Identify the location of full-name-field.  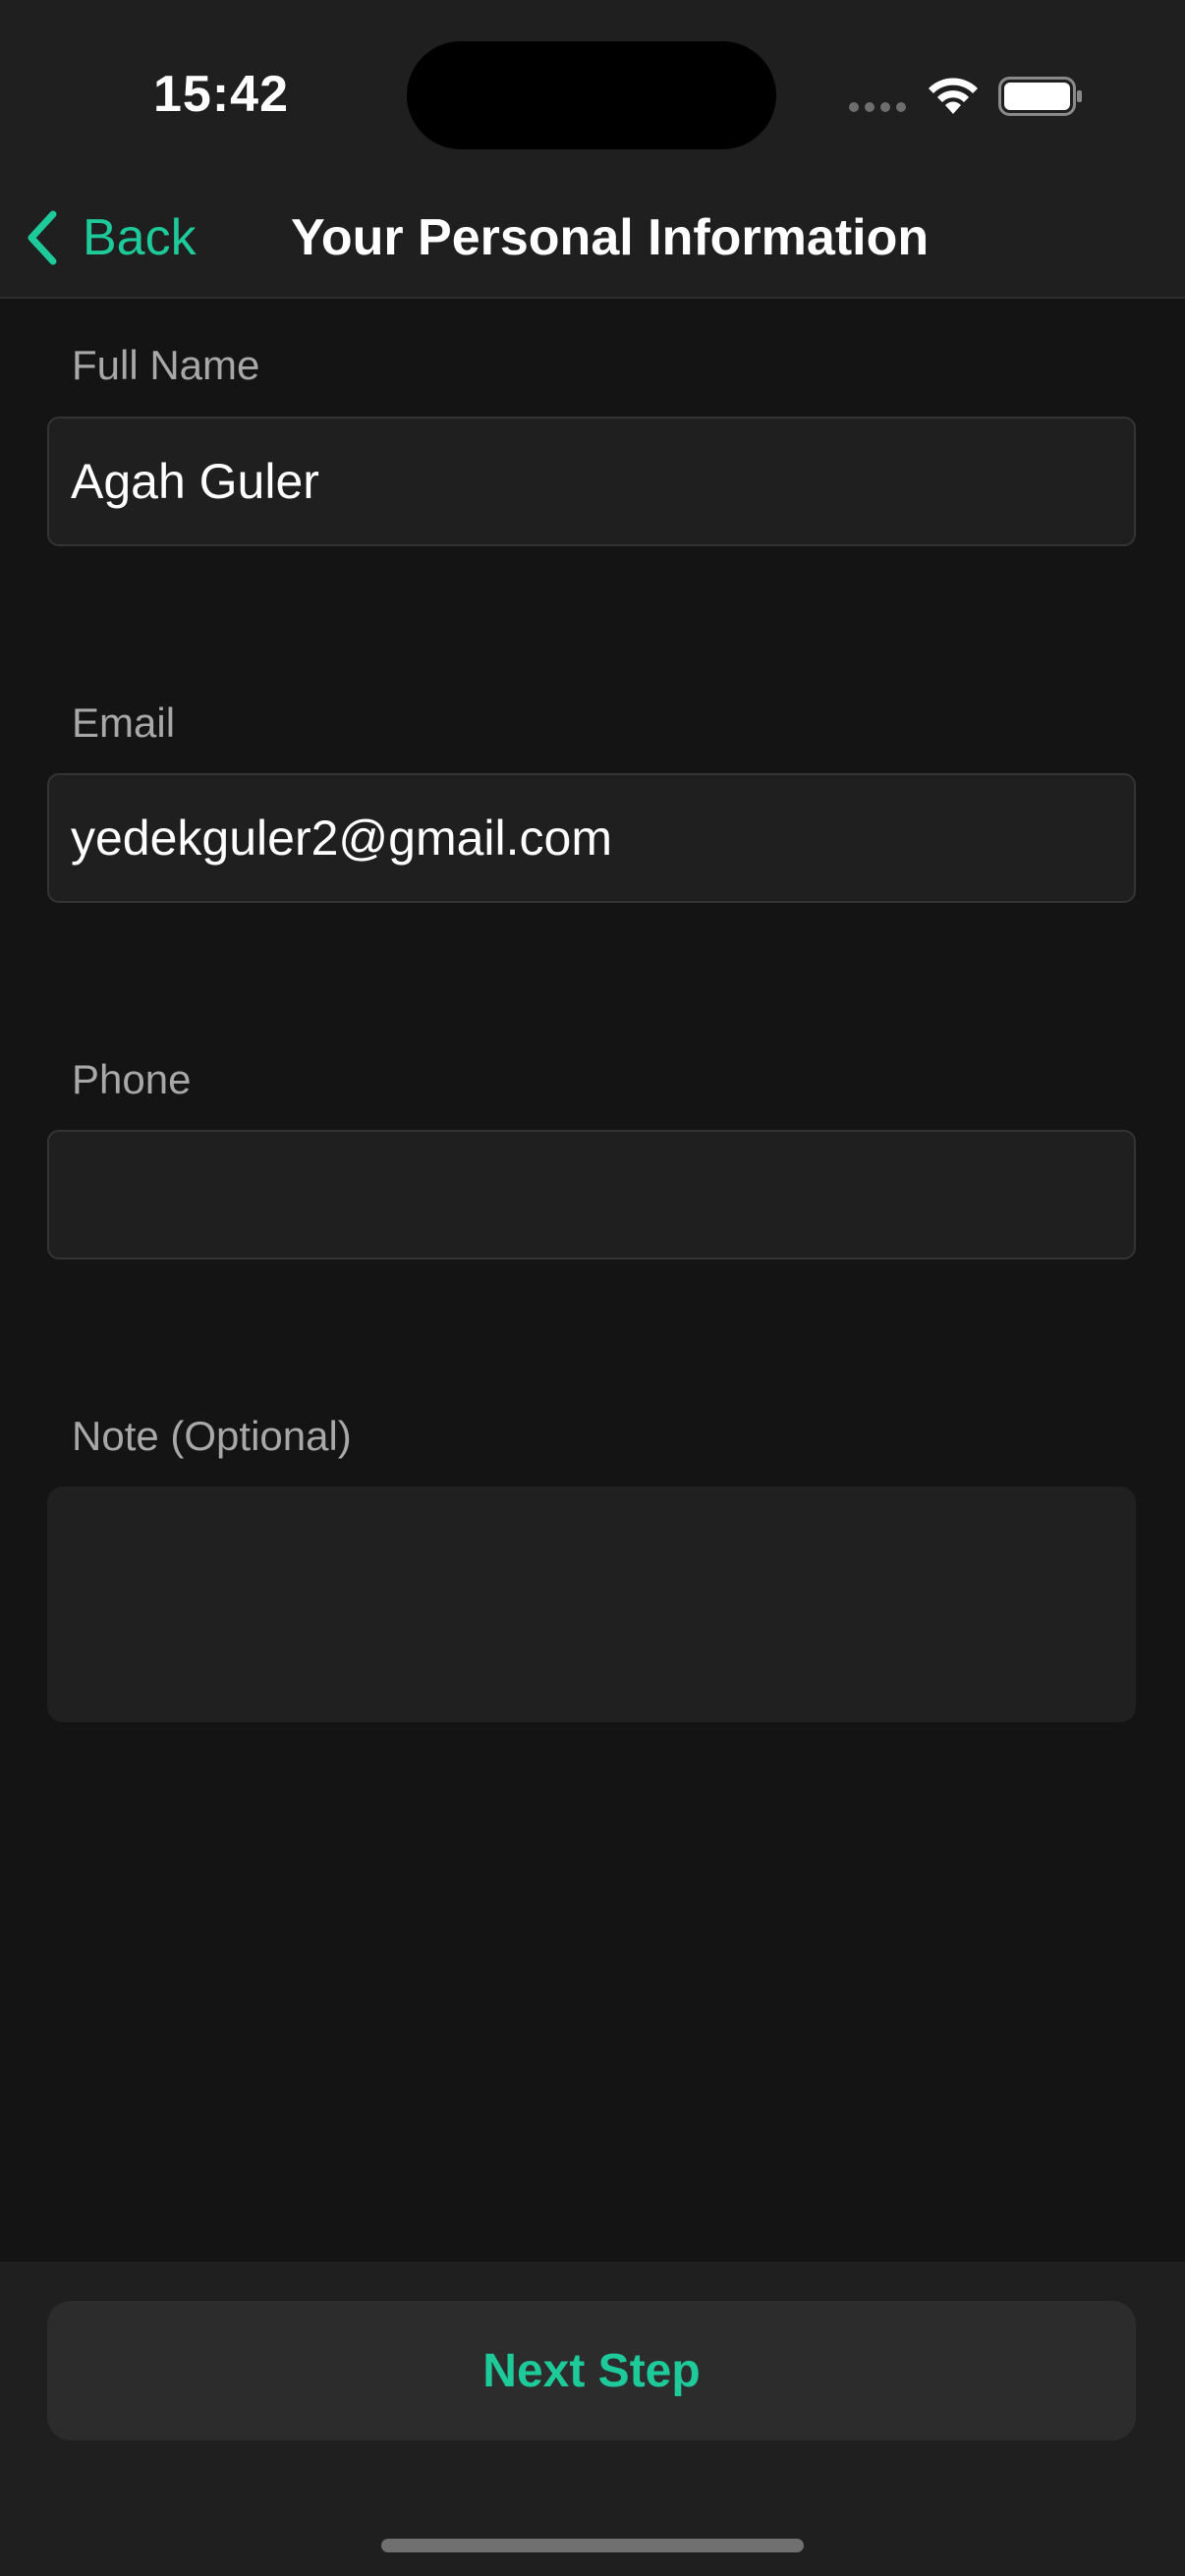
(592, 481).